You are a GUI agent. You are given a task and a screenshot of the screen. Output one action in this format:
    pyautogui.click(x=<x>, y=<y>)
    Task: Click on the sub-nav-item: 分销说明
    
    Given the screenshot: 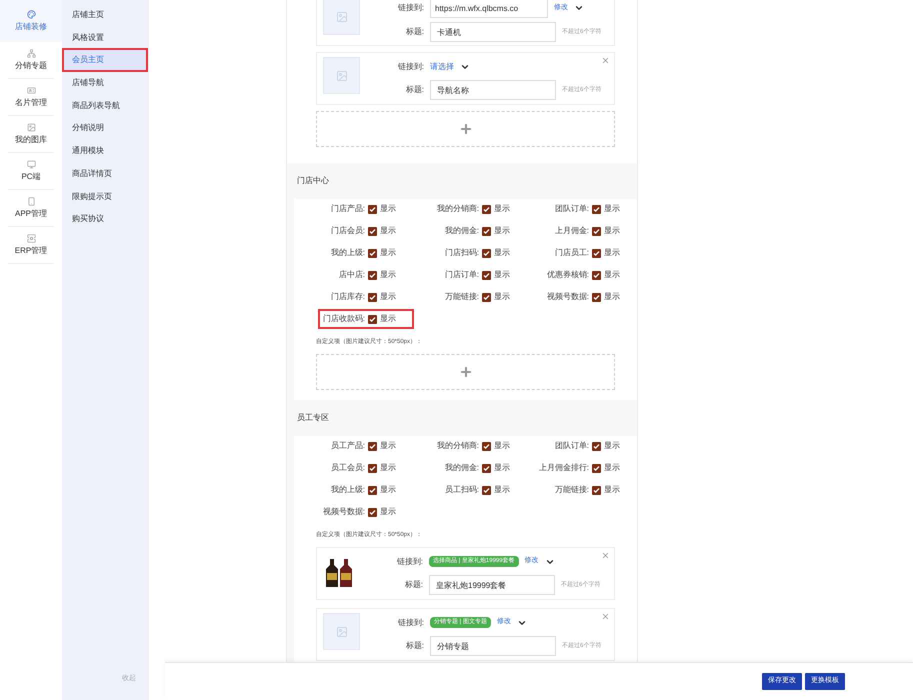 What is the action you would take?
    pyautogui.click(x=105, y=128)
    